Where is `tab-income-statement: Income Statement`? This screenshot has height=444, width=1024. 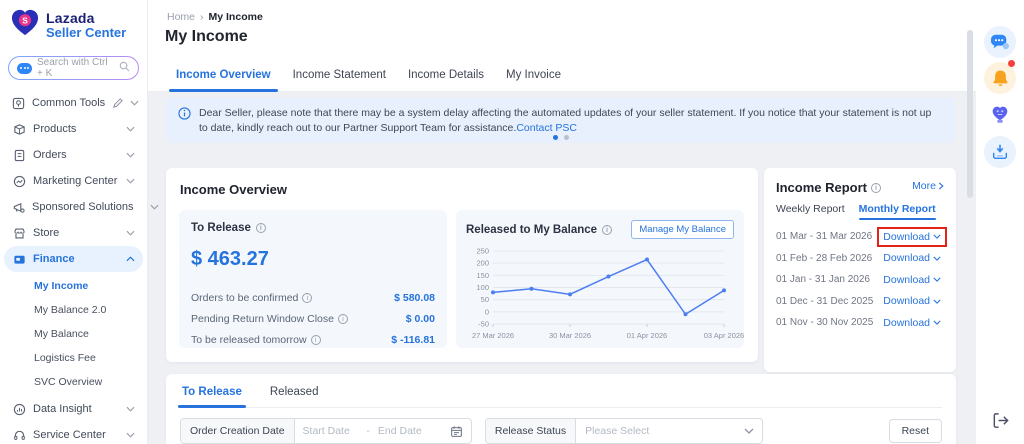 tab-income-statement: Income Statement is located at coordinates (339, 75).